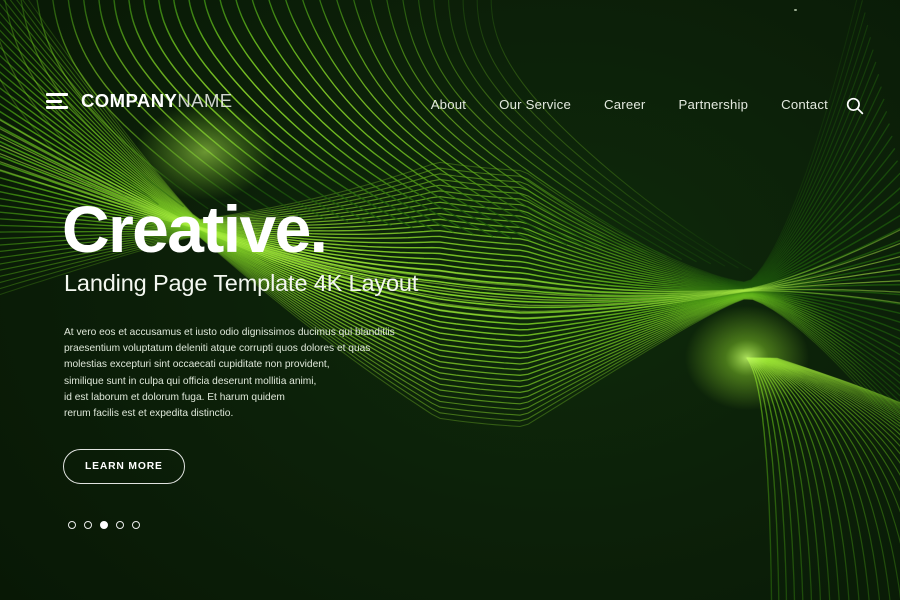  What do you see at coordinates (804, 104) in the screenshot?
I see `nav-item-contact: Contact` at bounding box center [804, 104].